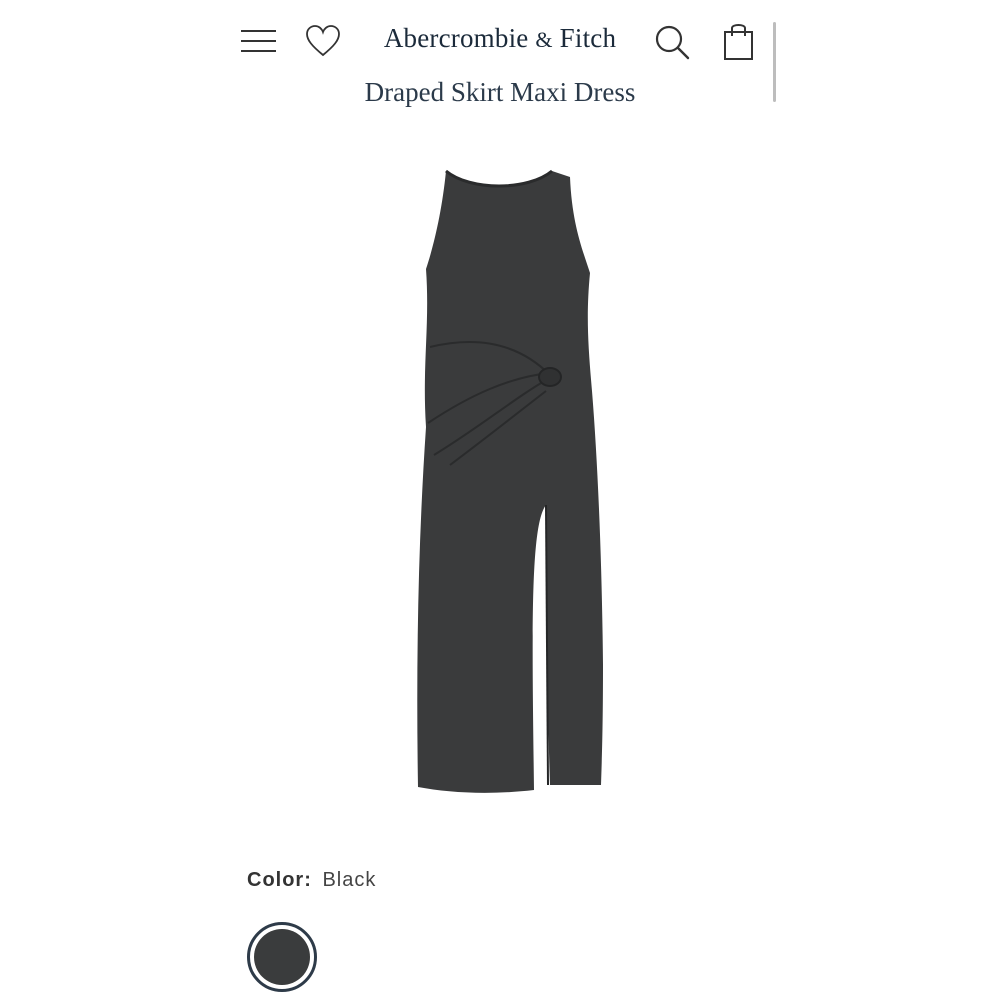 The width and height of the screenshot is (1000, 1000). I want to click on search-button, so click(672, 42).